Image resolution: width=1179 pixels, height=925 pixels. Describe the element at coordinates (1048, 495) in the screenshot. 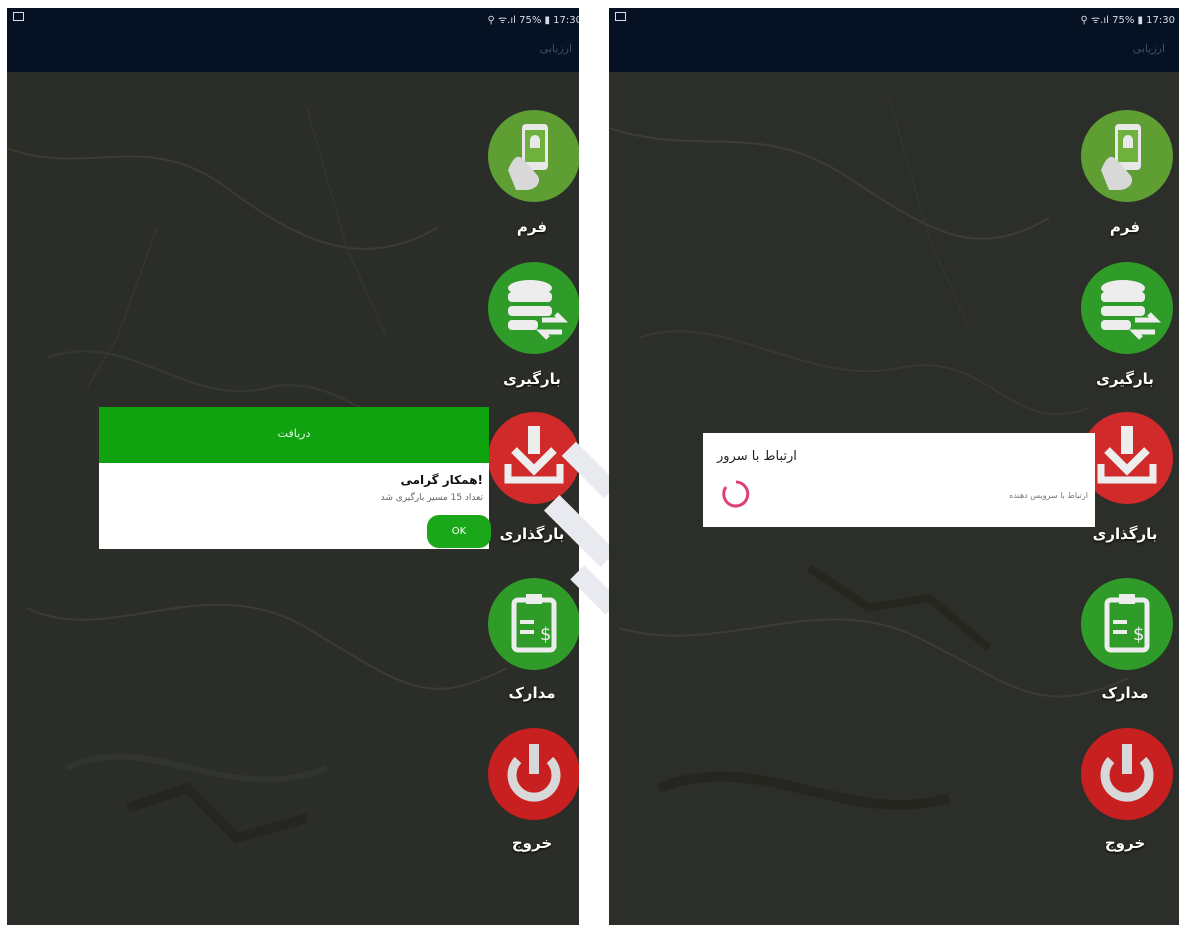

I see `connect-dialog-message: ارتباط با سرویس دهنده` at that location.